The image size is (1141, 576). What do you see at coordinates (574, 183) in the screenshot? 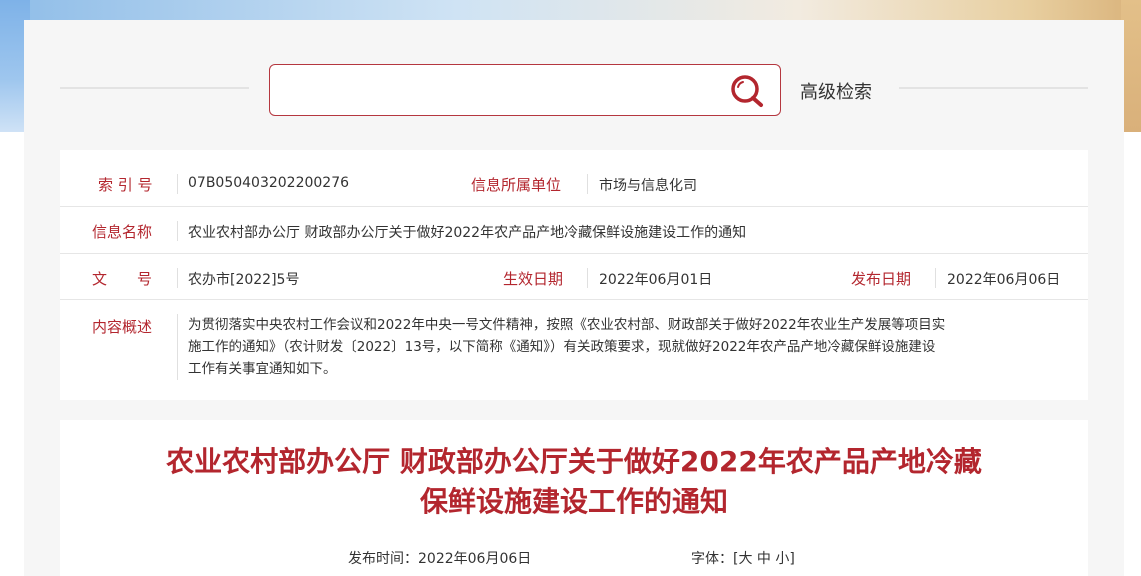
I see `info-row-index: 索 引 号 07B050403202200276 信息所属单位 市场与信息化司` at bounding box center [574, 183].